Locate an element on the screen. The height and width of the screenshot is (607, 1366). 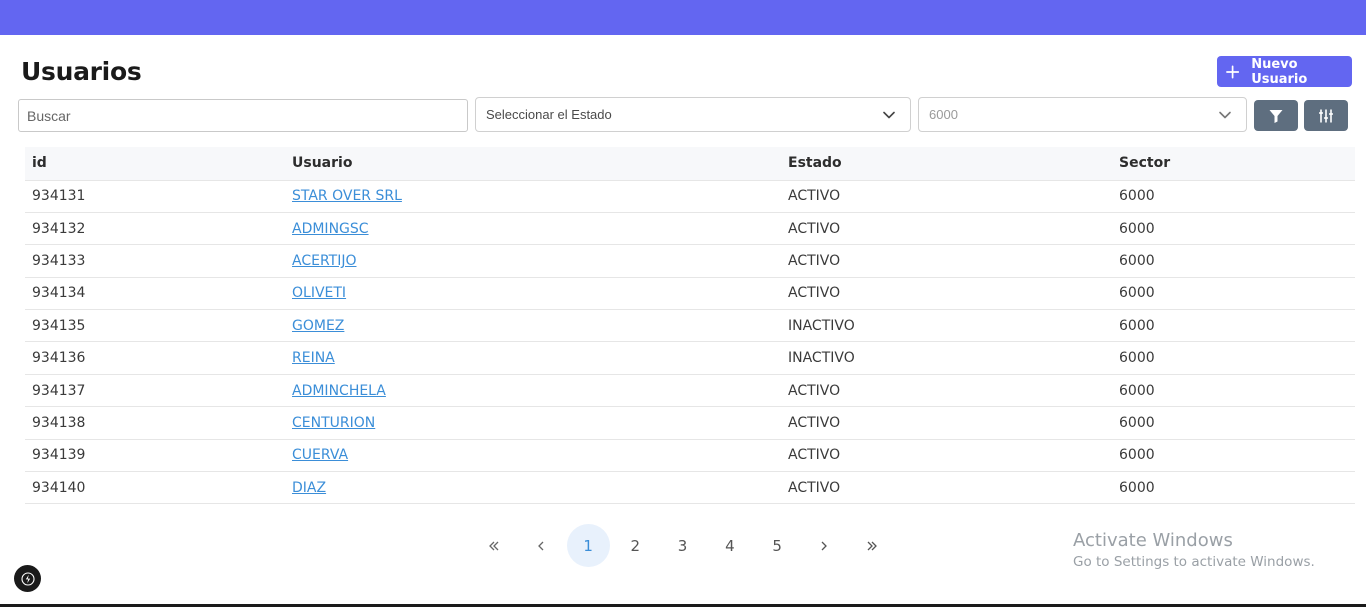
column-header-id: id is located at coordinates (155, 164).